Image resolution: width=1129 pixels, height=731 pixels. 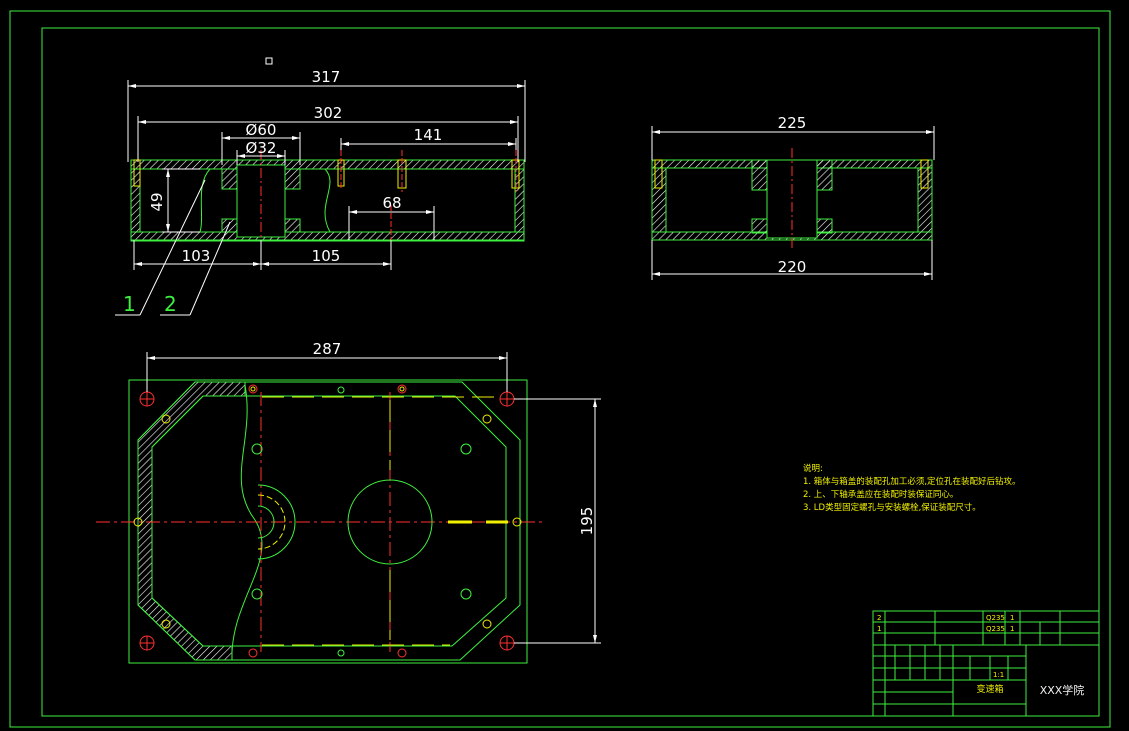 I want to click on notes-title: 说明:, so click(x=813, y=468).